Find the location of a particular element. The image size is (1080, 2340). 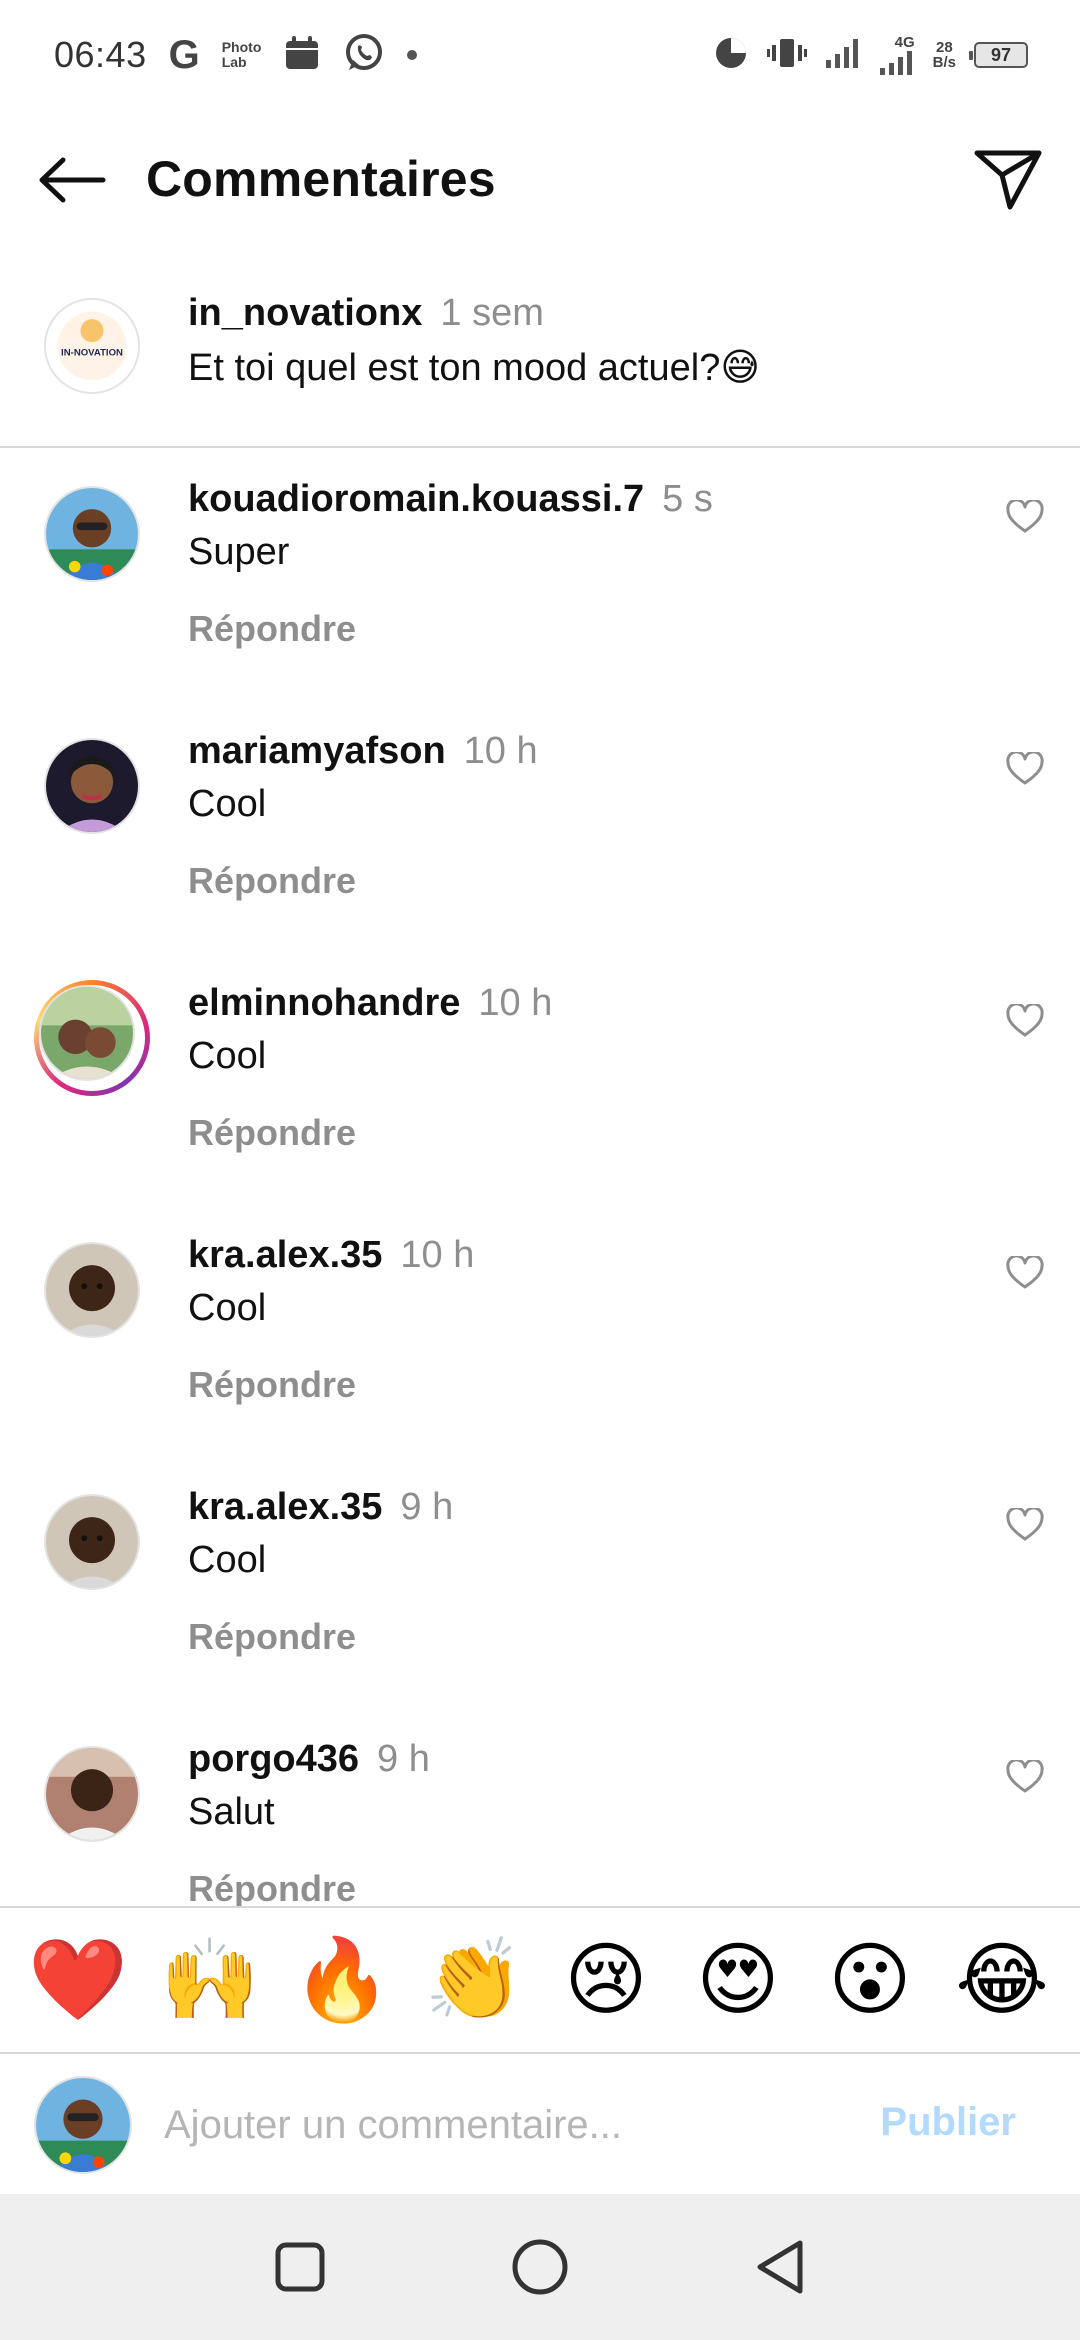

emoji-red-heart: ❤️ is located at coordinates (78, 1980).